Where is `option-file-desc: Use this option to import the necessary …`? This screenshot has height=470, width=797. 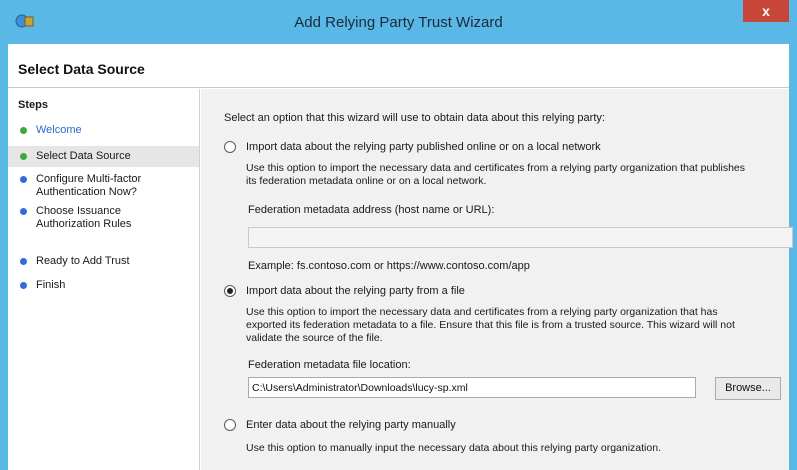 option-file-desc: Use this option to import the necessary … is located at coordinates (490, 325).